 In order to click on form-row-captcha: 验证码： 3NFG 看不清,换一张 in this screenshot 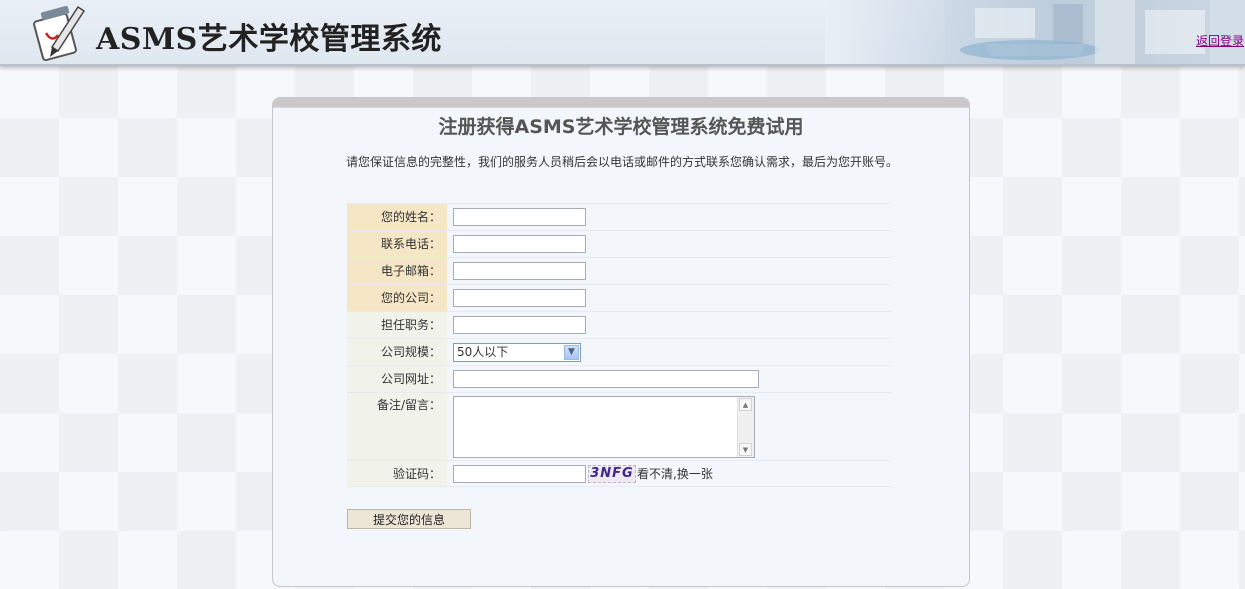, I will do `click(619, 473)`.